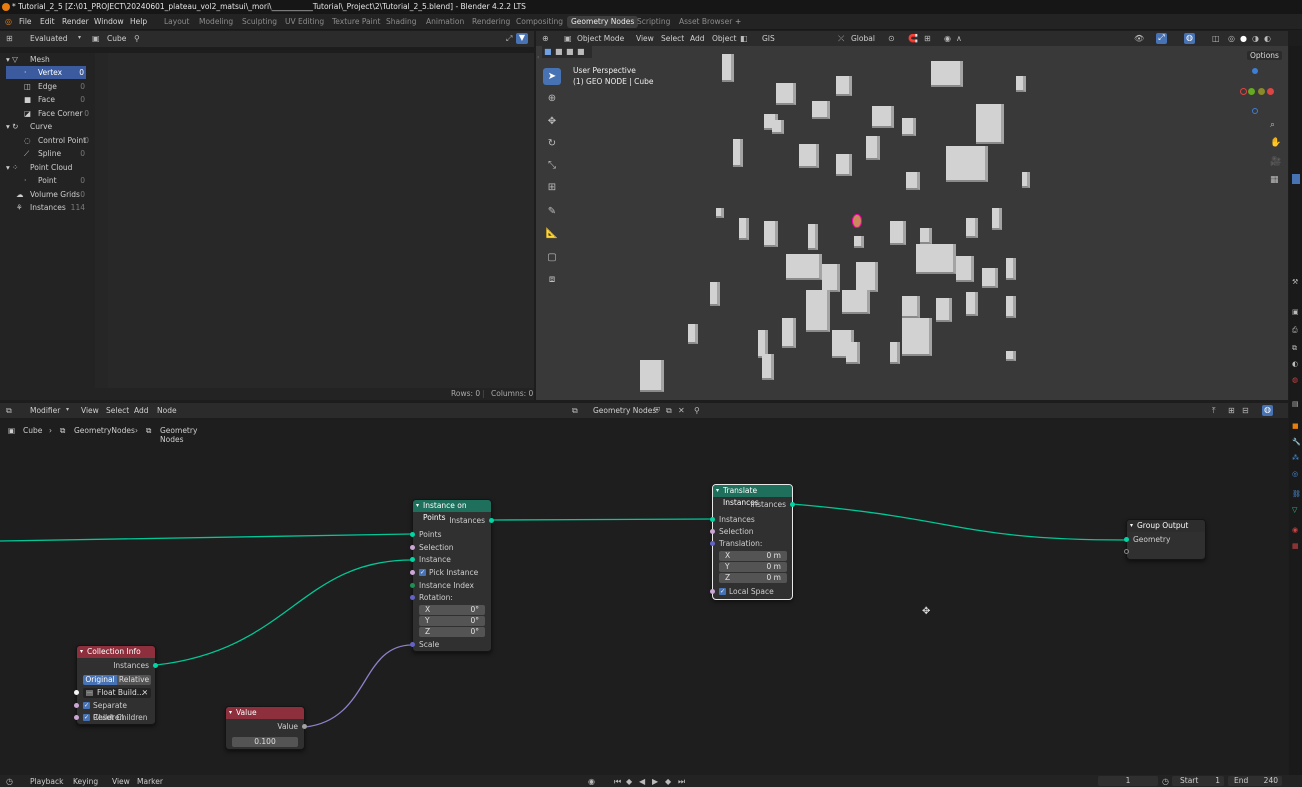 This screenshot has height=787, width=1302. What do you see at coordinates (538, 57) in the screenshot?
I see `toolbar-collapse-icon: ‹` at bounding box center [538, 57].